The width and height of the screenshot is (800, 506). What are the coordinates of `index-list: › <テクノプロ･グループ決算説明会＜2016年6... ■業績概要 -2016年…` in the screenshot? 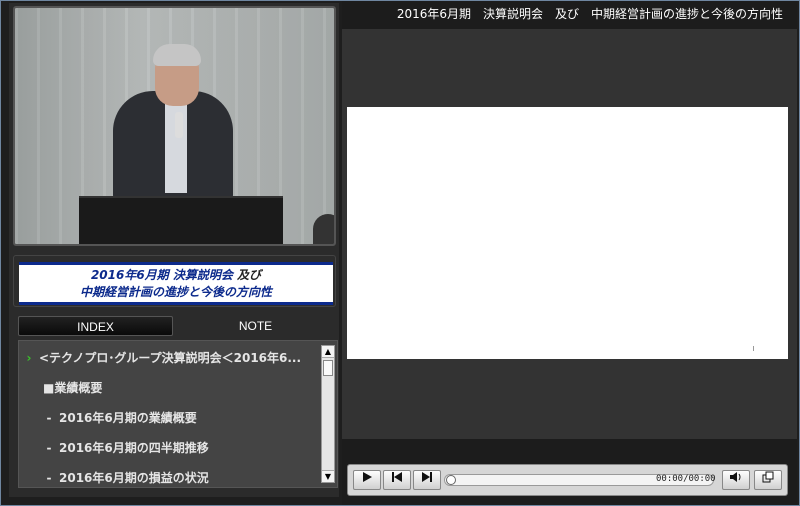 It's located at (178, 414).